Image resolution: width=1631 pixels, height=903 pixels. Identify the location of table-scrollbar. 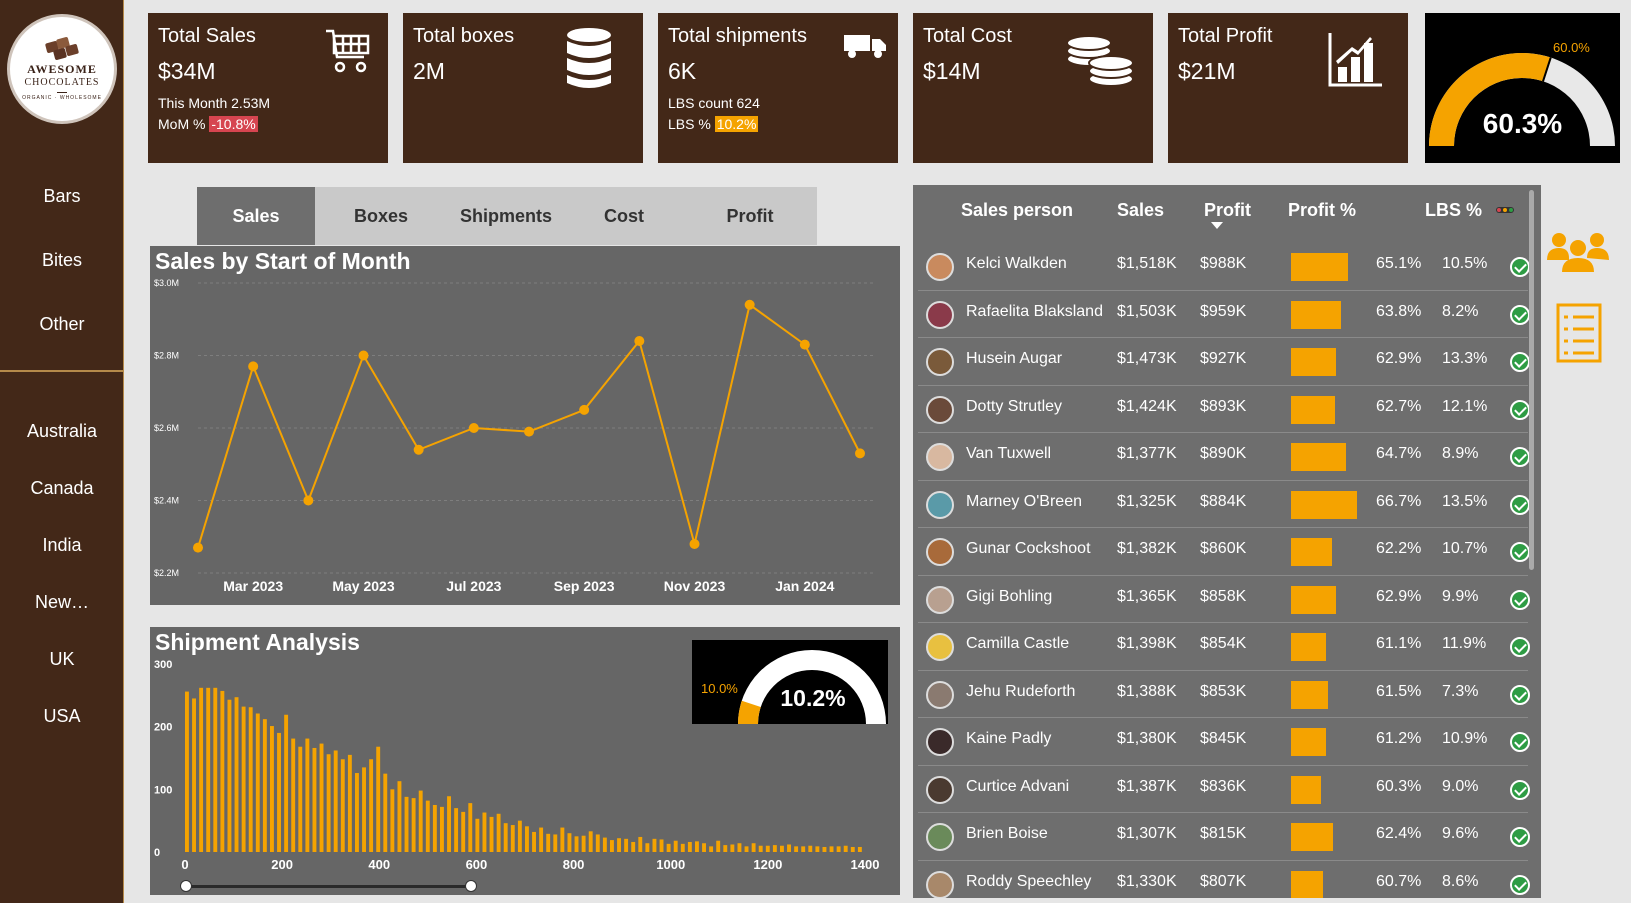
(1531, 380).